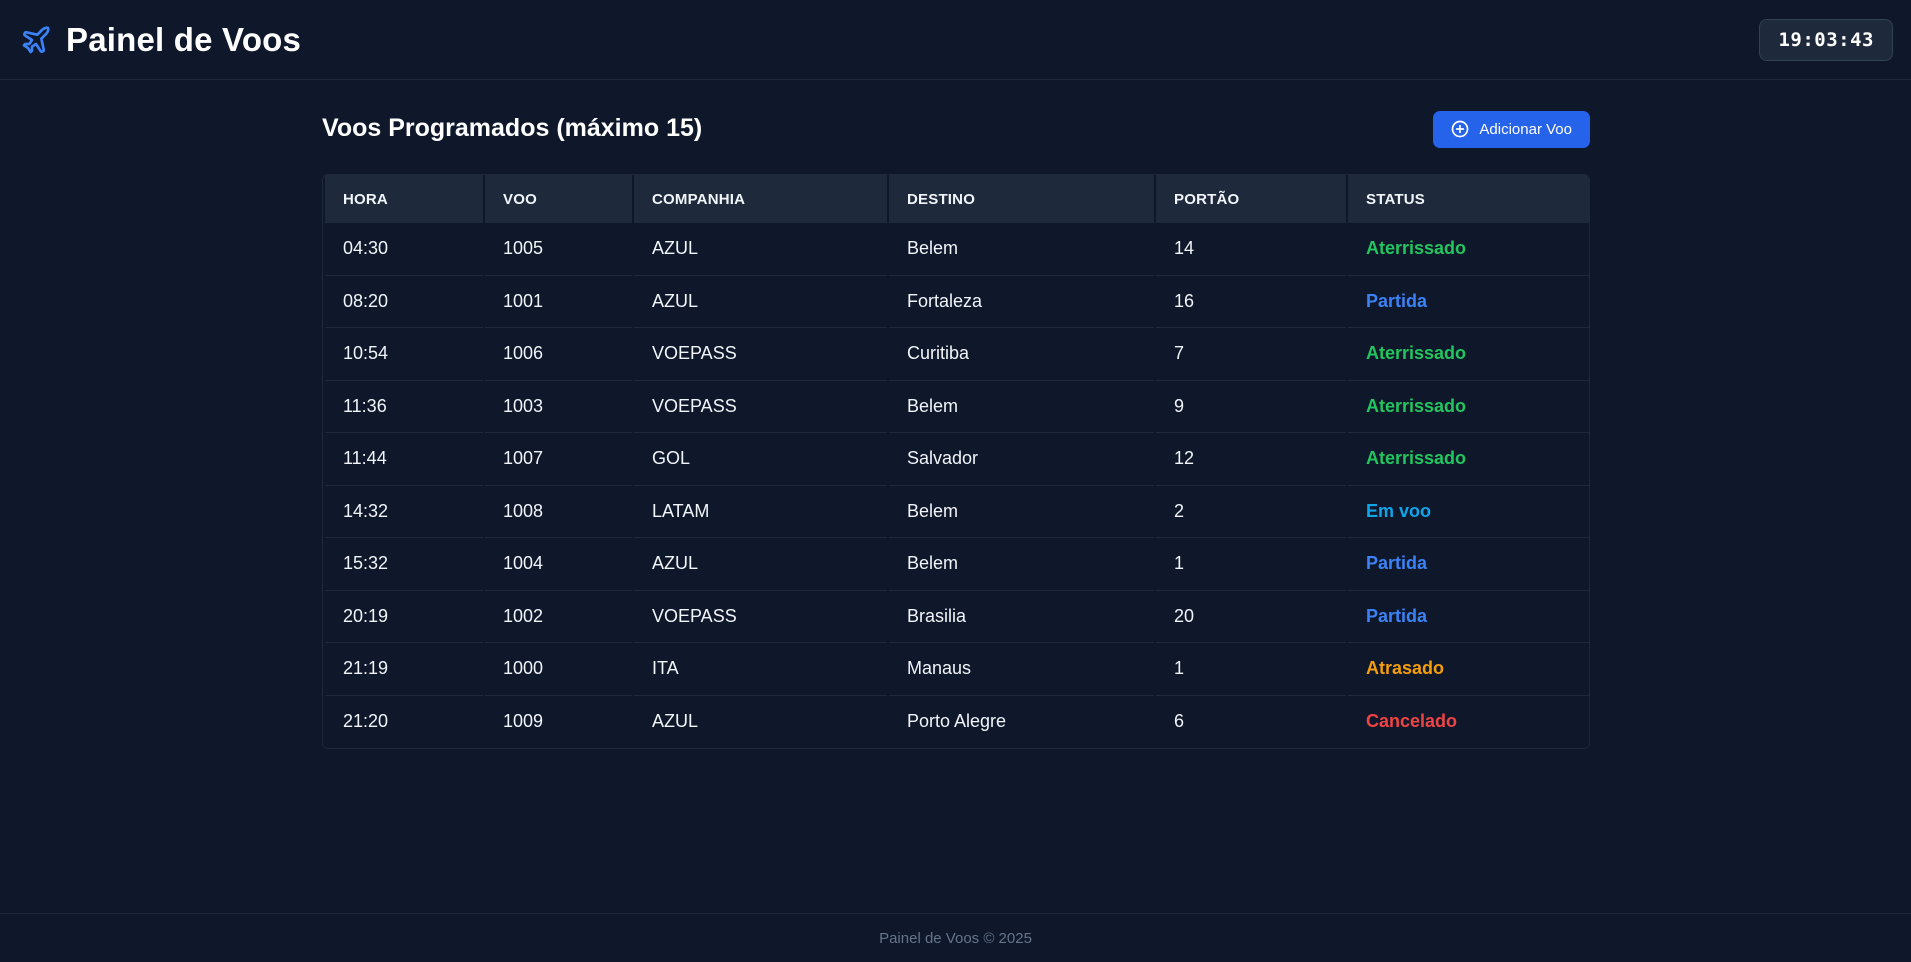 The image size is (1911, 962). What do you see at coordinates (1251, 459) in the screenshot?
I see `cell-portao: 12` at bounding box center [1251, 459].